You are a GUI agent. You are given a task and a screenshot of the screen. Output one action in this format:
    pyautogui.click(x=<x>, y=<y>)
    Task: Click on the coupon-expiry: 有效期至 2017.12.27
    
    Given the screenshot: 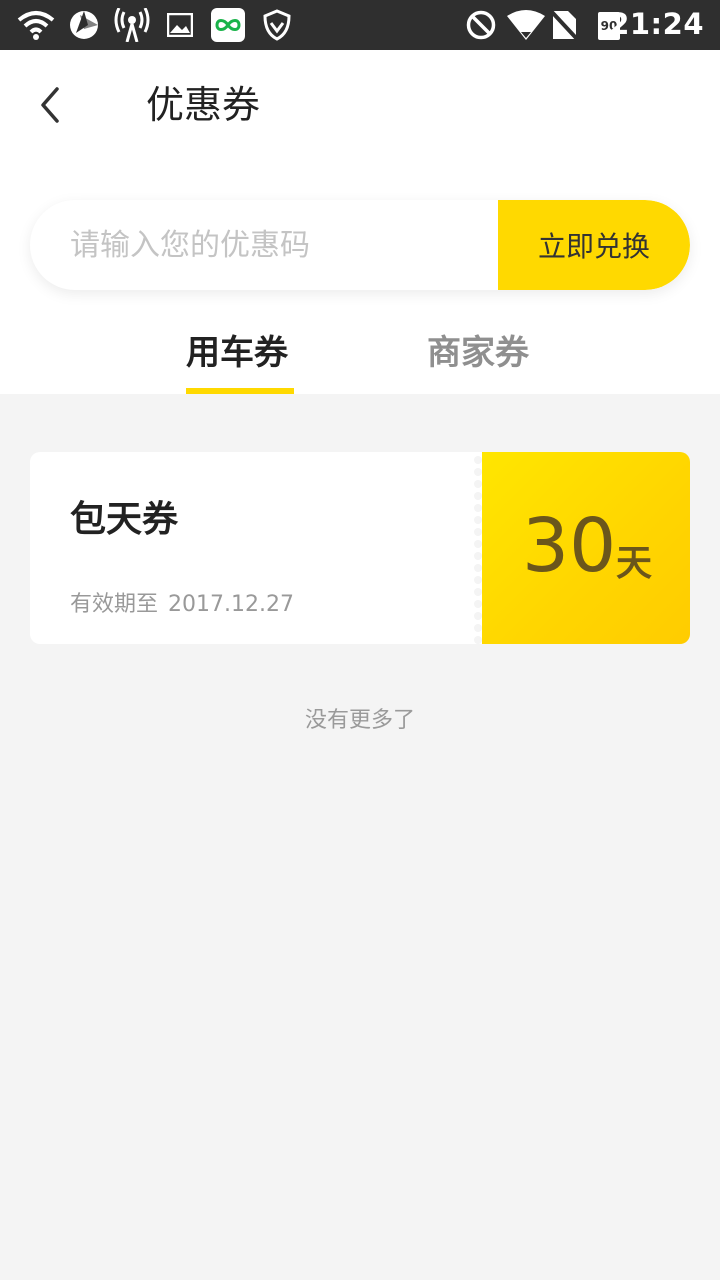 What is the action you would take?
    pyautogui.click(x=182, y=602)
    